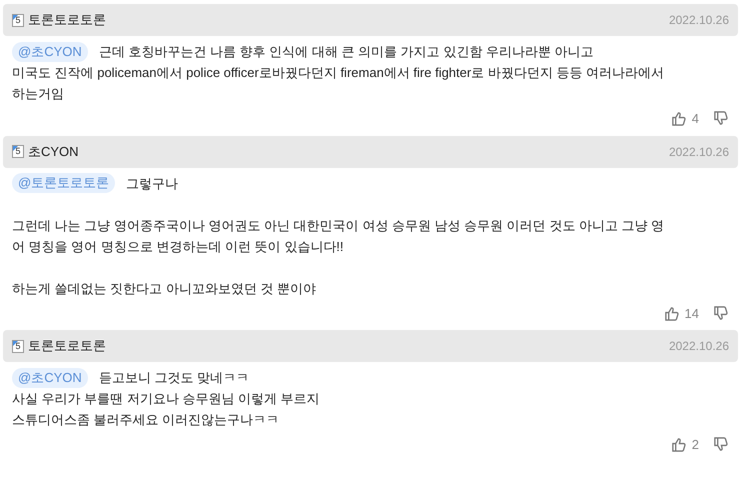 Image resolution: width=741 pixels, height=484 pixels. Describe the element at coordinates (173, 378) in the screenshot. I see `comment-text: 듣고보니 그것도 맞네ㅋㅋ` at that location.